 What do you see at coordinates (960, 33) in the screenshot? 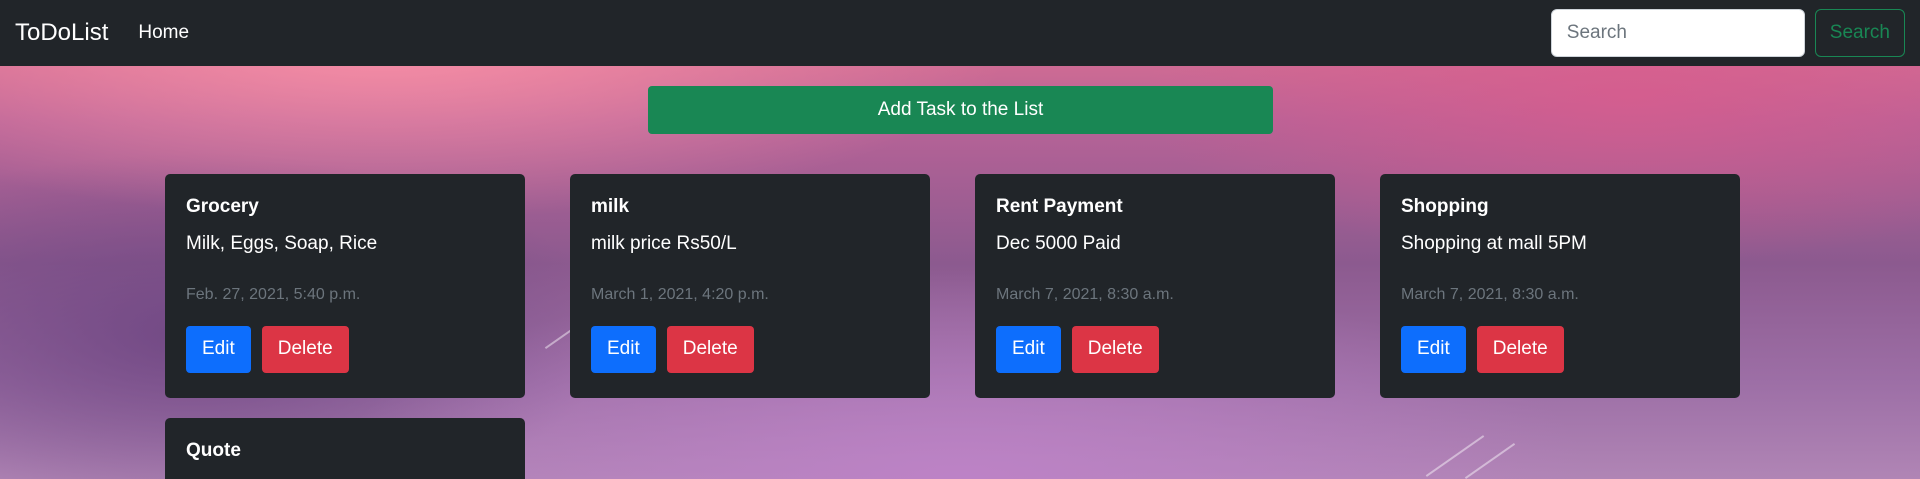
I see `navbar: ToDoList Home Search` at bounding box center [960, 33].